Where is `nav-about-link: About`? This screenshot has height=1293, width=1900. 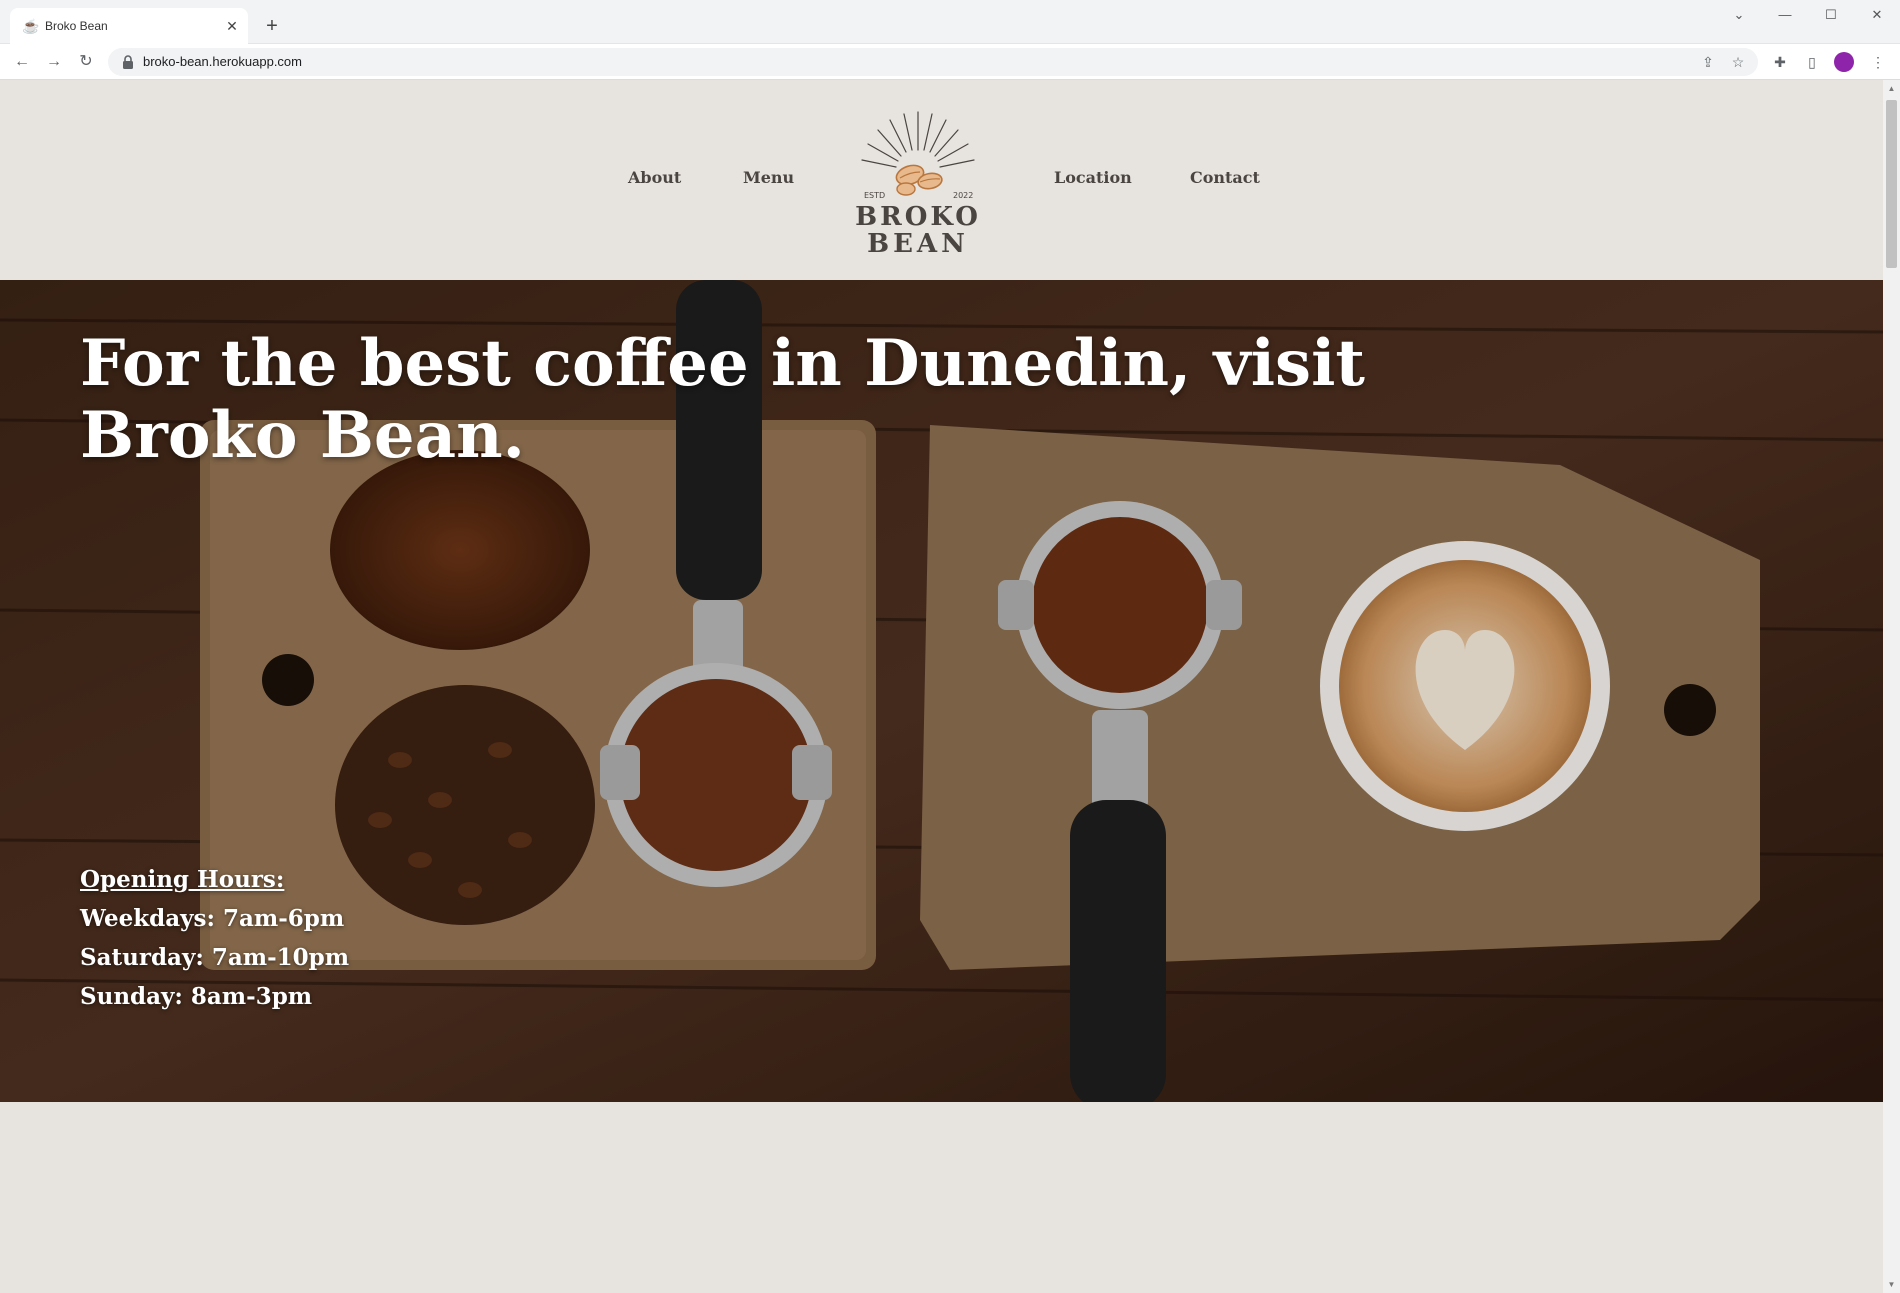
nav-about-link: About is located at coordinates (654, 177).